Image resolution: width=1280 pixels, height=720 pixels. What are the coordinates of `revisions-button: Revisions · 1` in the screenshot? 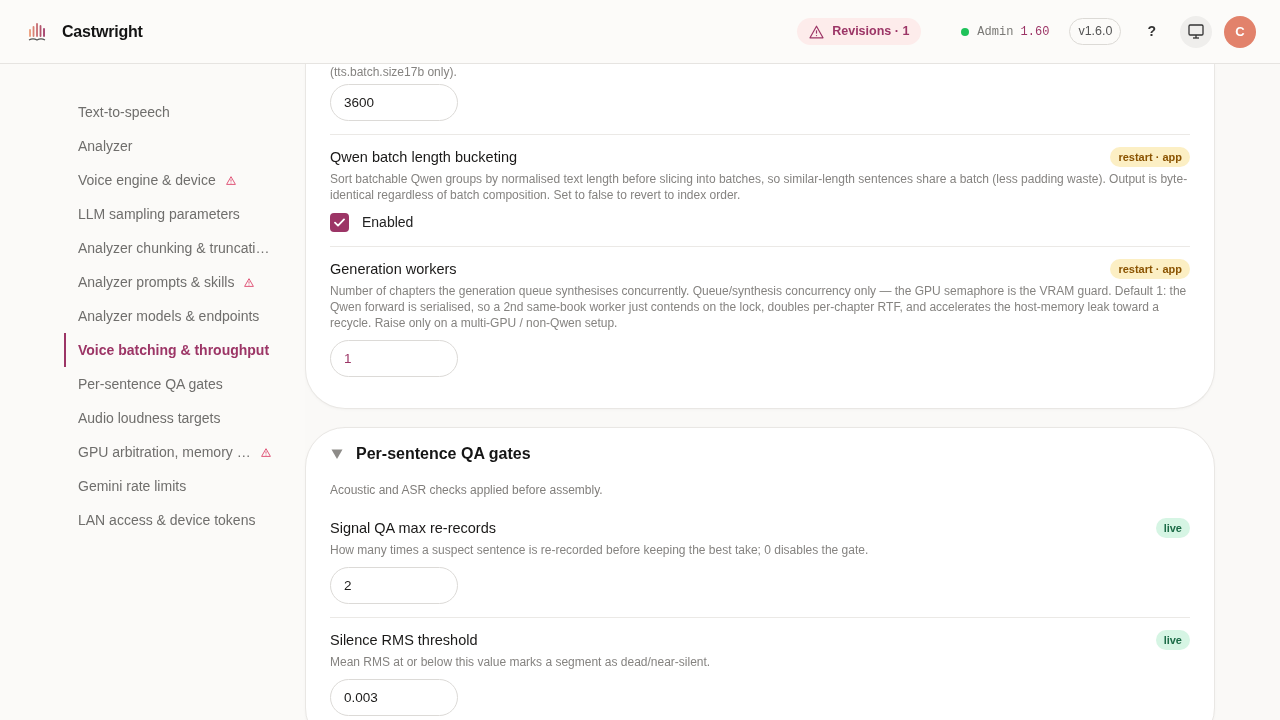 It's located at (859, 31).